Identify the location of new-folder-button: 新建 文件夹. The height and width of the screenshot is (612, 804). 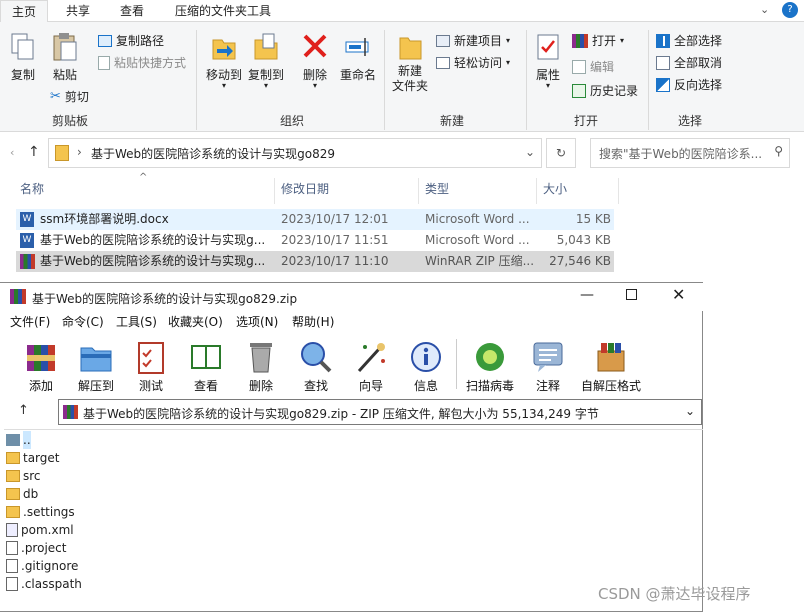
(410, 63).